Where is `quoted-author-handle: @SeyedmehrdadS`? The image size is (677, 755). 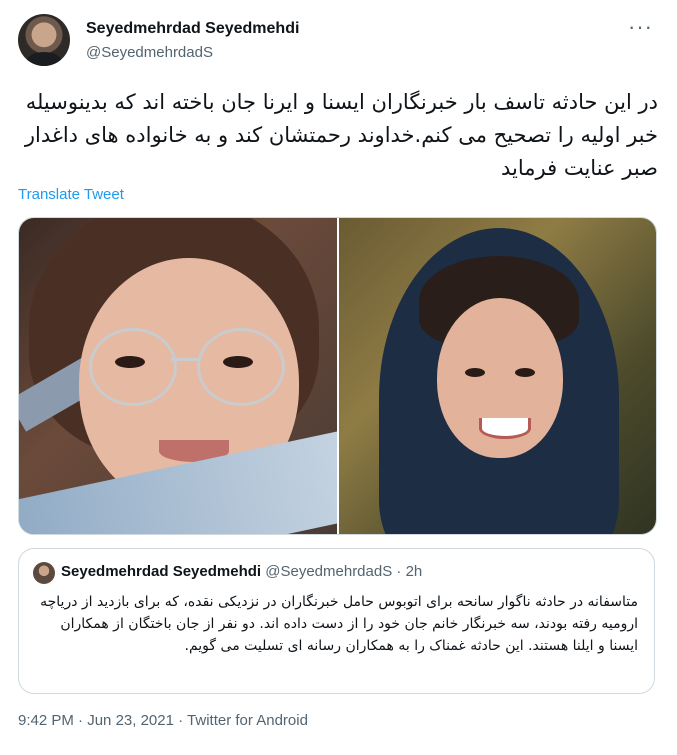 quoted-author-handle: @SeyedmehrdadS is located at coordinates (329, 571).